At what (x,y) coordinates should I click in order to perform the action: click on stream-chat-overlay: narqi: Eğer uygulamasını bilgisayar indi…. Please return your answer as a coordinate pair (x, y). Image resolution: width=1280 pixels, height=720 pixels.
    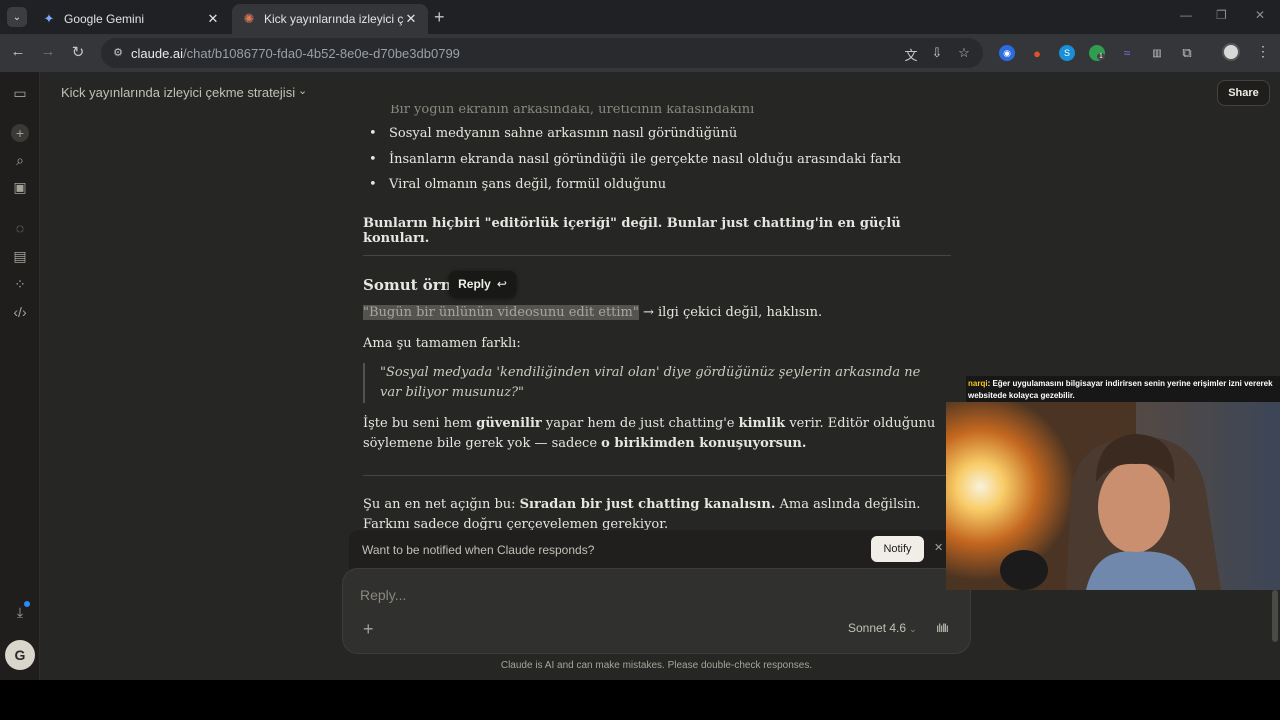
    Looking at the image, I should click on (1123, 390).